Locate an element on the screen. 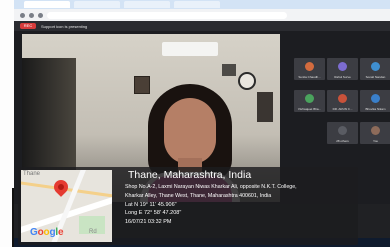 The image size is (390, 247). url-input is located at coordinates (167, 15).